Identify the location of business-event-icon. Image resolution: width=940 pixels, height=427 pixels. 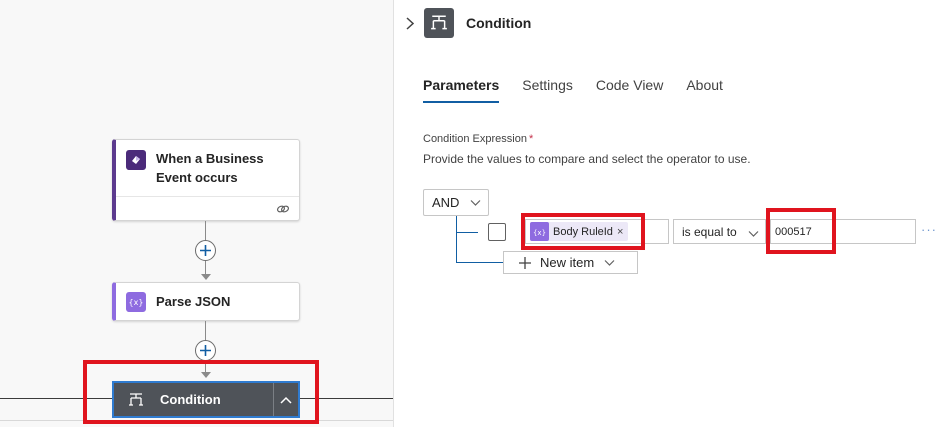
(136, 160).